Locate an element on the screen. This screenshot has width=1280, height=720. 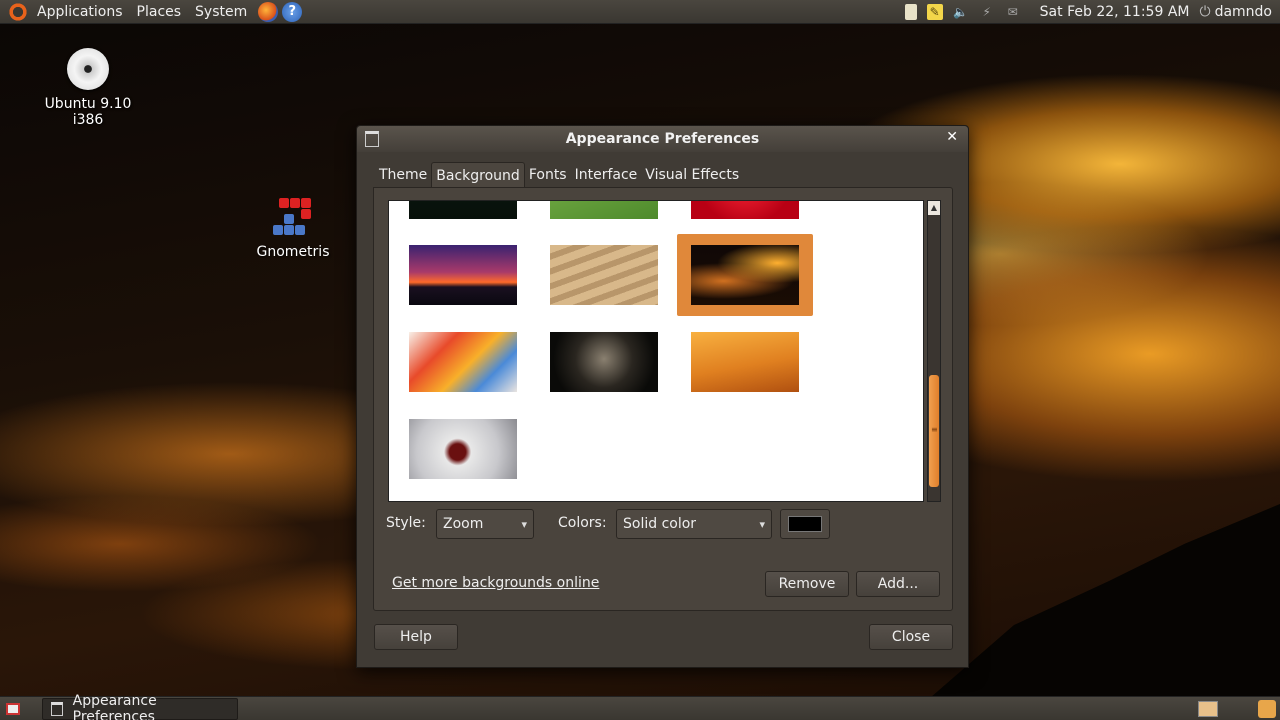
bottom-panel: Appearance Preferences is located at coordinates (640, 706).